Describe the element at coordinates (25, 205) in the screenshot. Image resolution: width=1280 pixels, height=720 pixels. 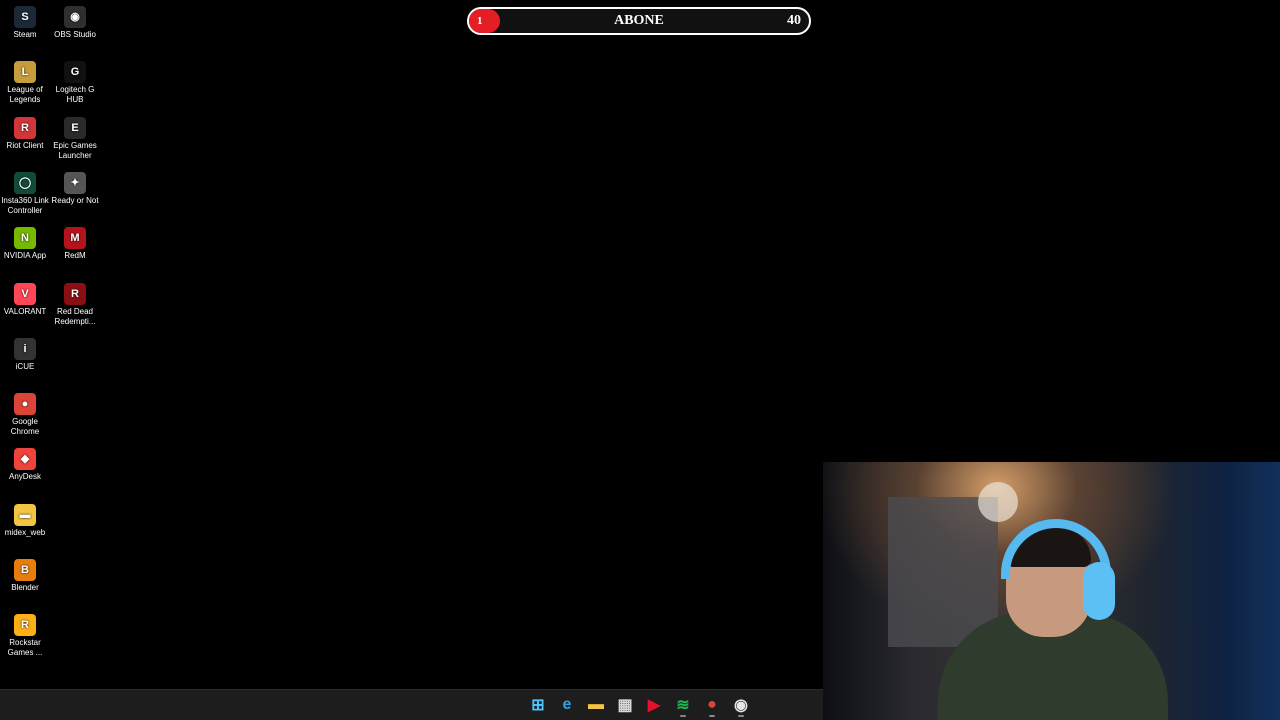
I see `desktop-icon-label: Insta360 Link Controller` at that location.